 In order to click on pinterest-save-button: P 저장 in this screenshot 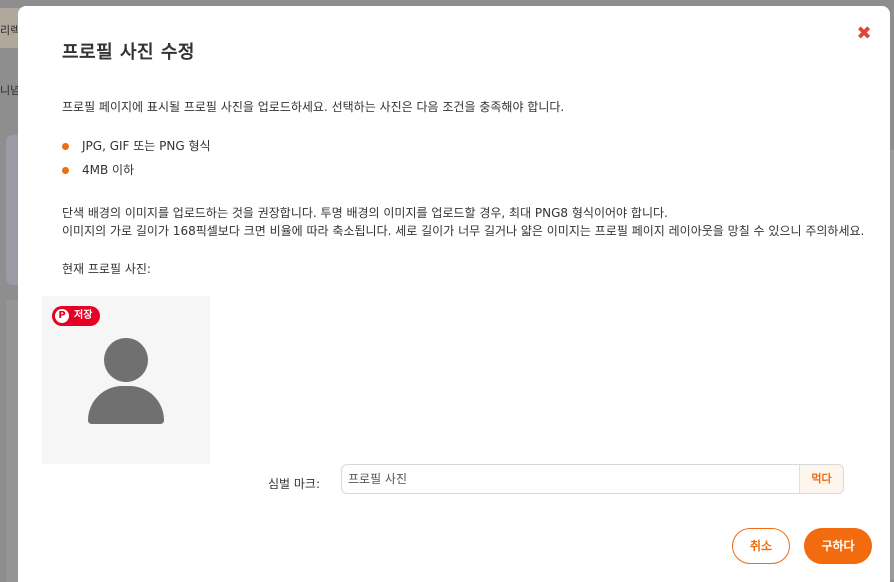, I will do `click(76, 316)`.